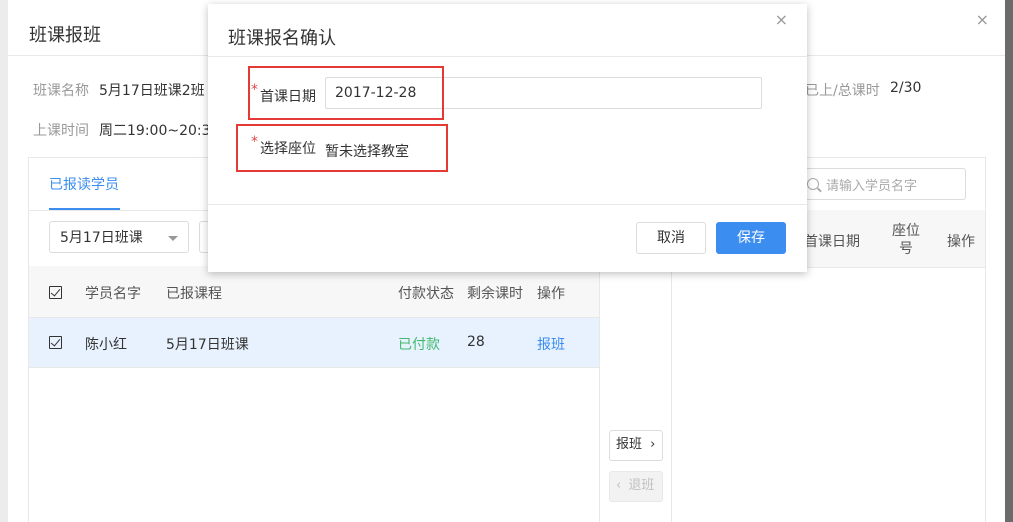  I want to click on chevron-left-icon: ‹, so click(619, 485).